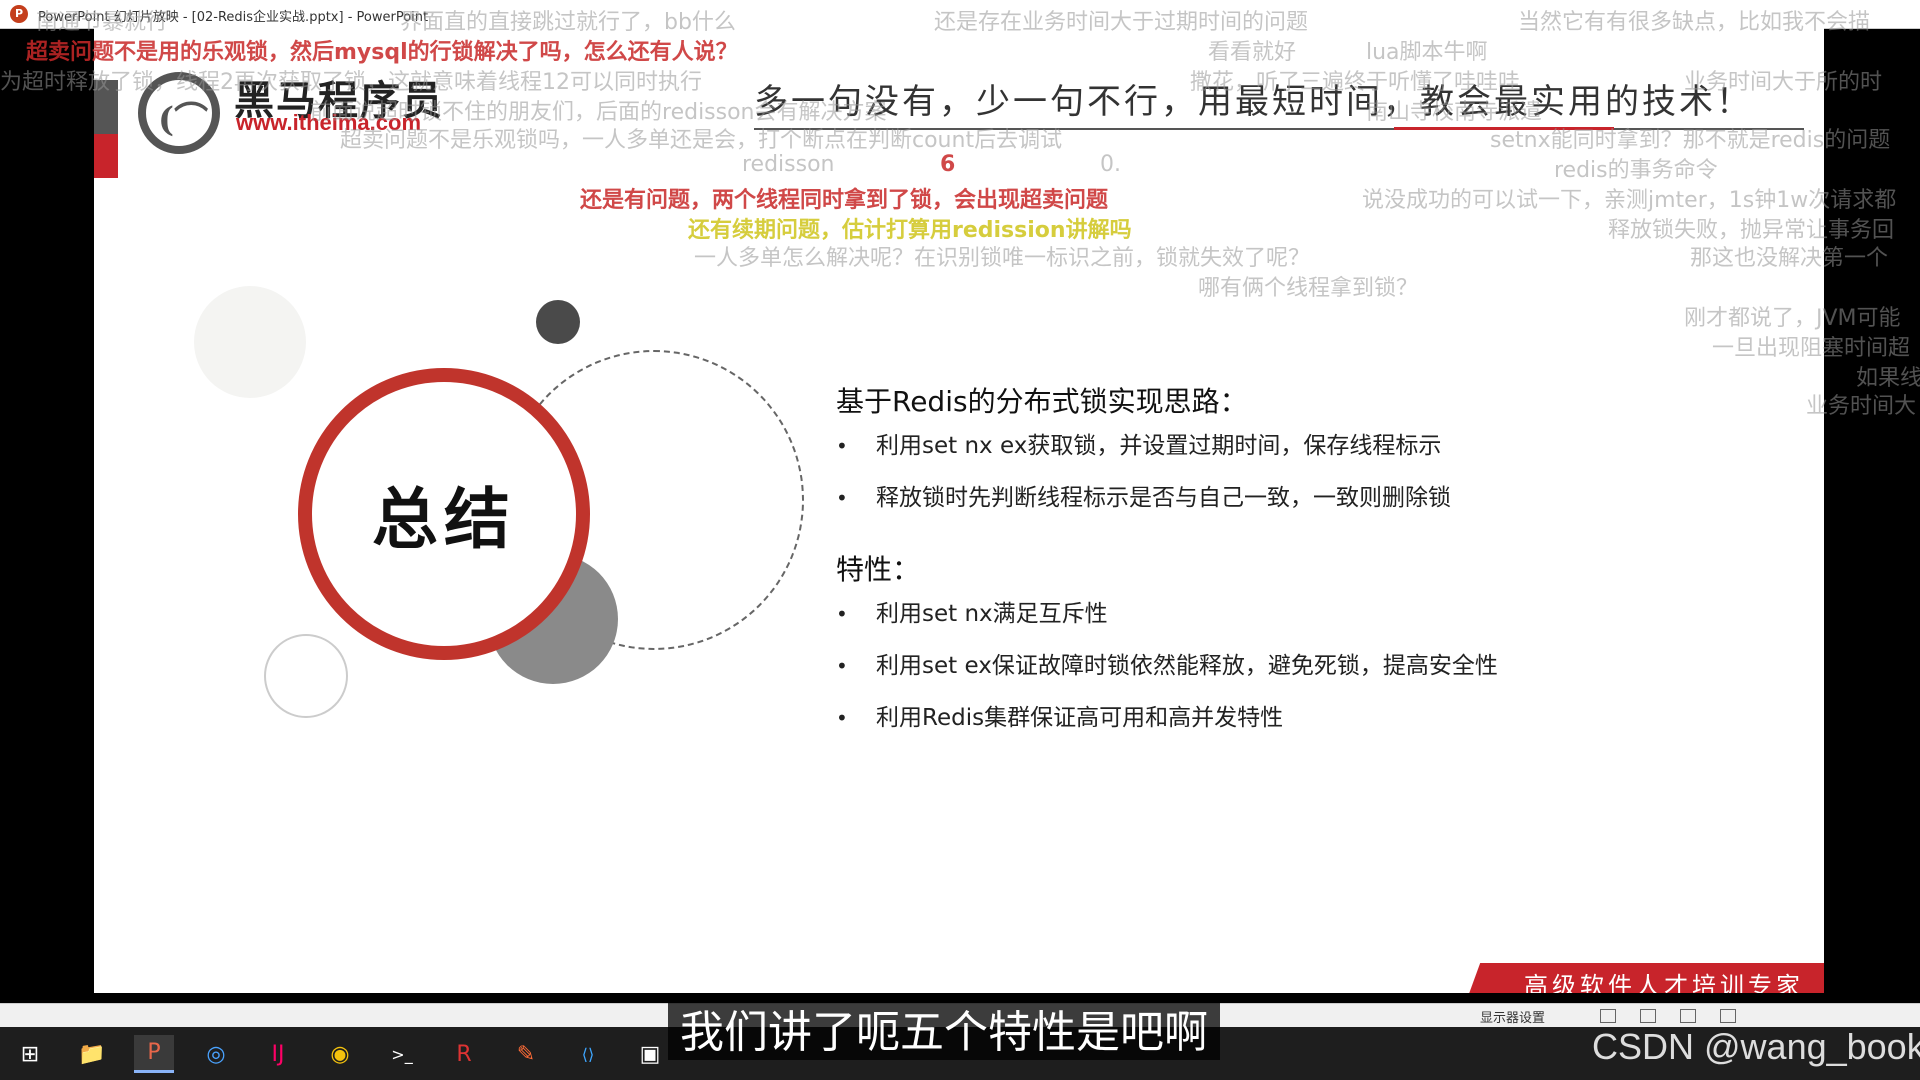 The width and height of the screenshot is (1920, 1080). What do you see at coordinates (19, 14) in the screenshot?
I see `powerpoint-app-icon: P` at bounding box center [19, 14].